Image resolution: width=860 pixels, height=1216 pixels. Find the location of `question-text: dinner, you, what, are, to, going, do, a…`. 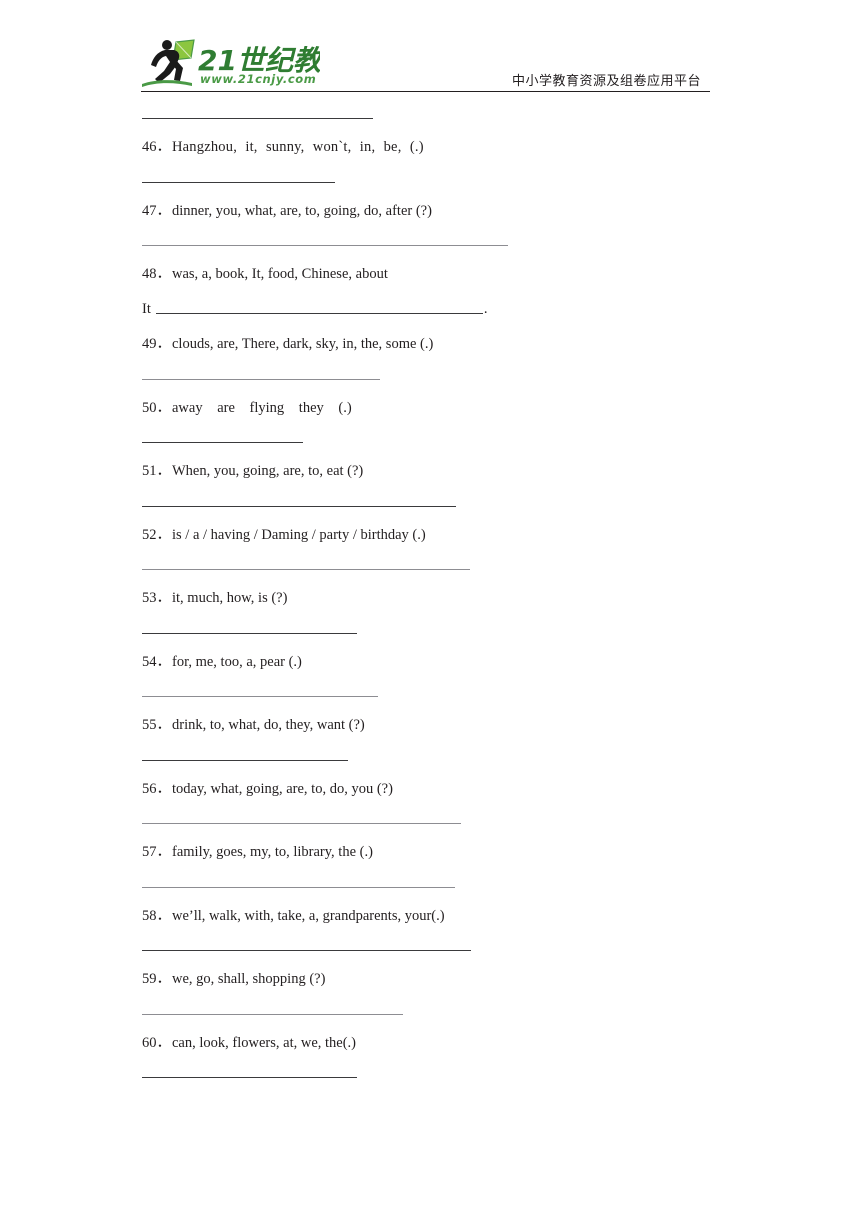

question-text: dinner, you, what, are, to, going, do, a… is located at coordinates (302, 210).